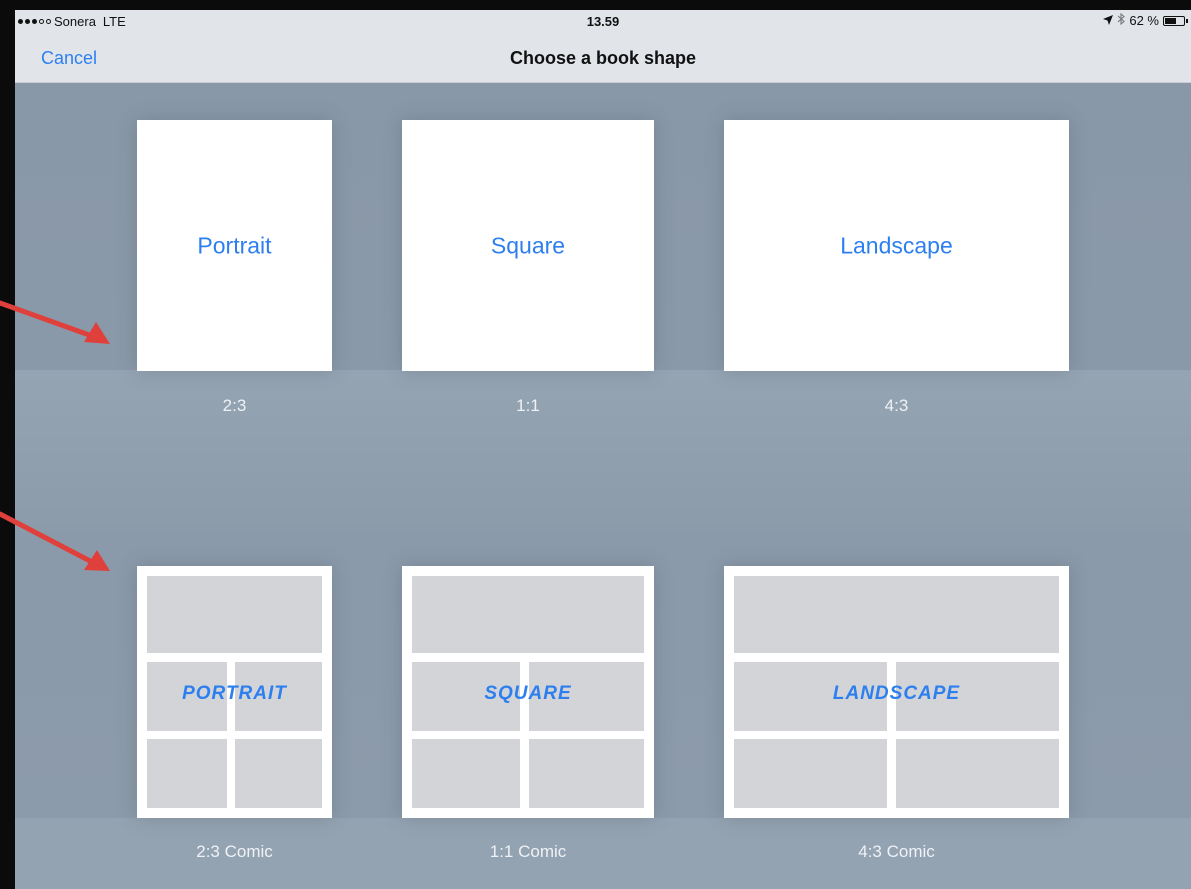 Image resolution: width=1191 pixels, height=889 pixels. I want to click on portrait-shape-card: Portrait, so click(234, 245).